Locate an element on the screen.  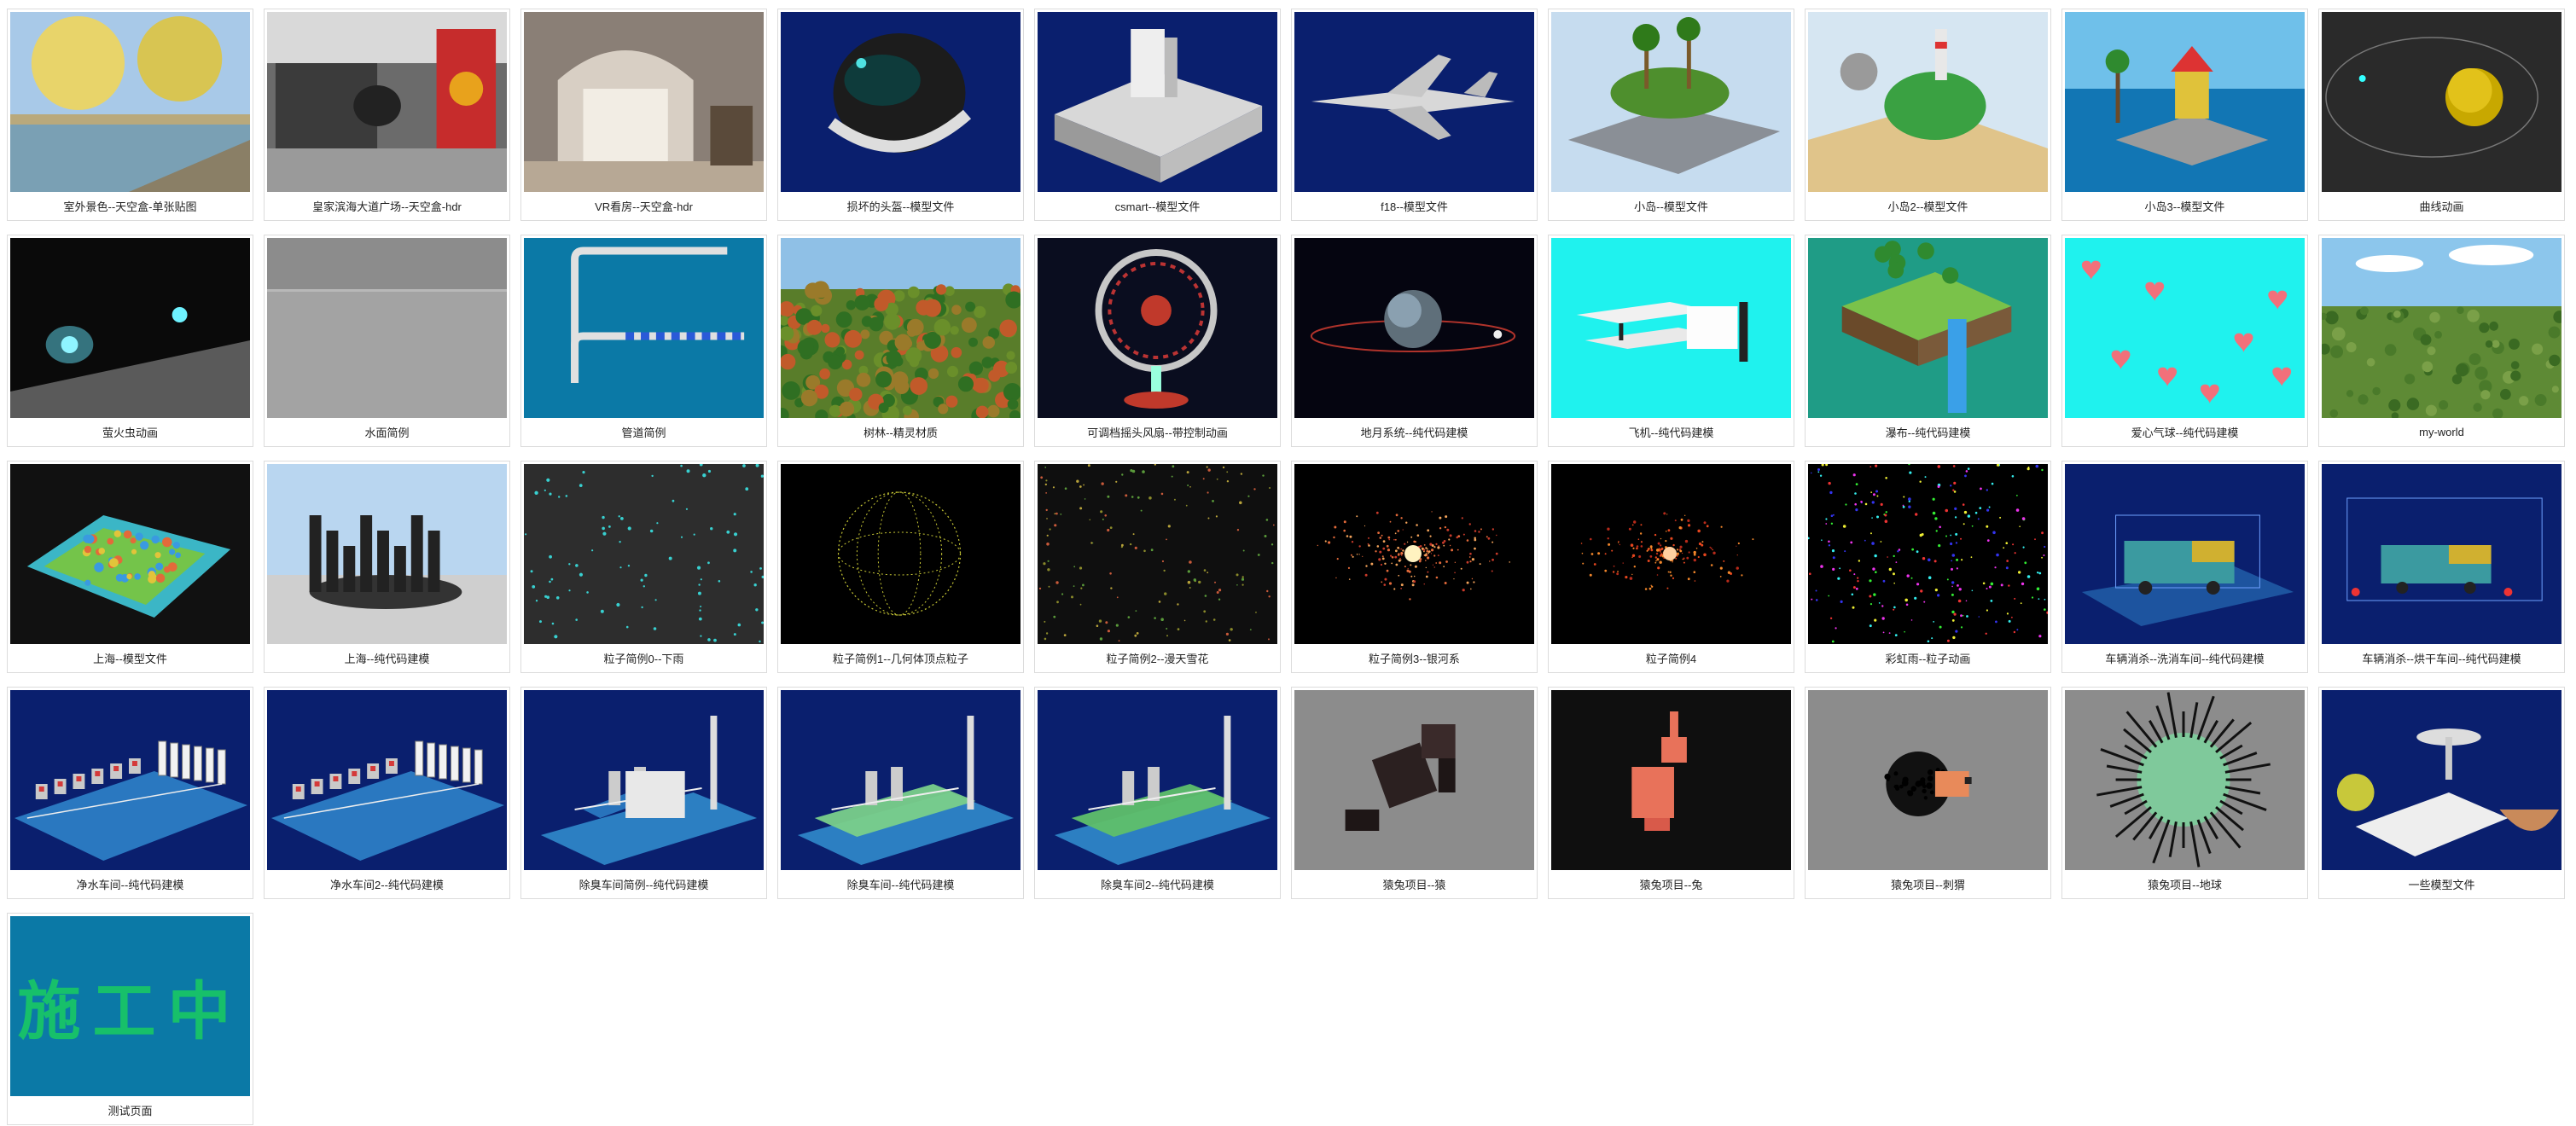
example-caption: my-world is located at coordinates (2441, 432).